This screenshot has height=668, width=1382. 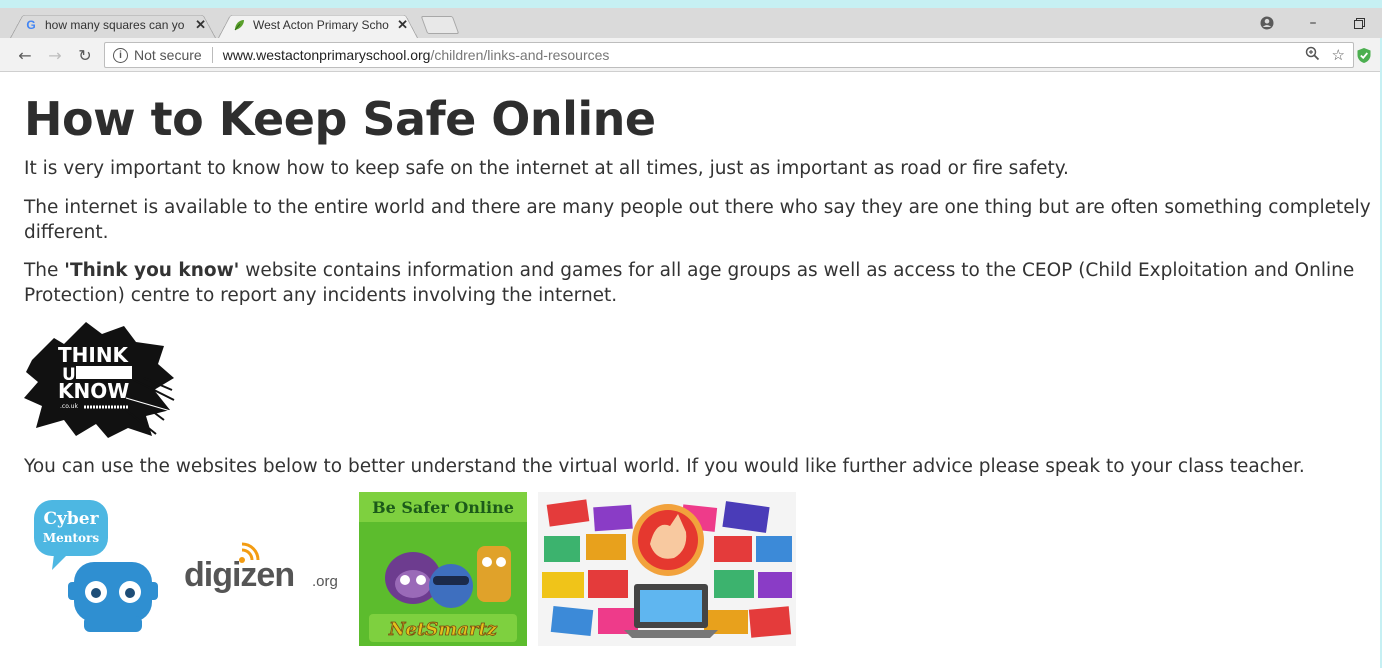 What do you see at coordinates (321, 24) in the screenshot?
I see `tab-title: West Acton Primary Scho` at bounding box center [321, 24].